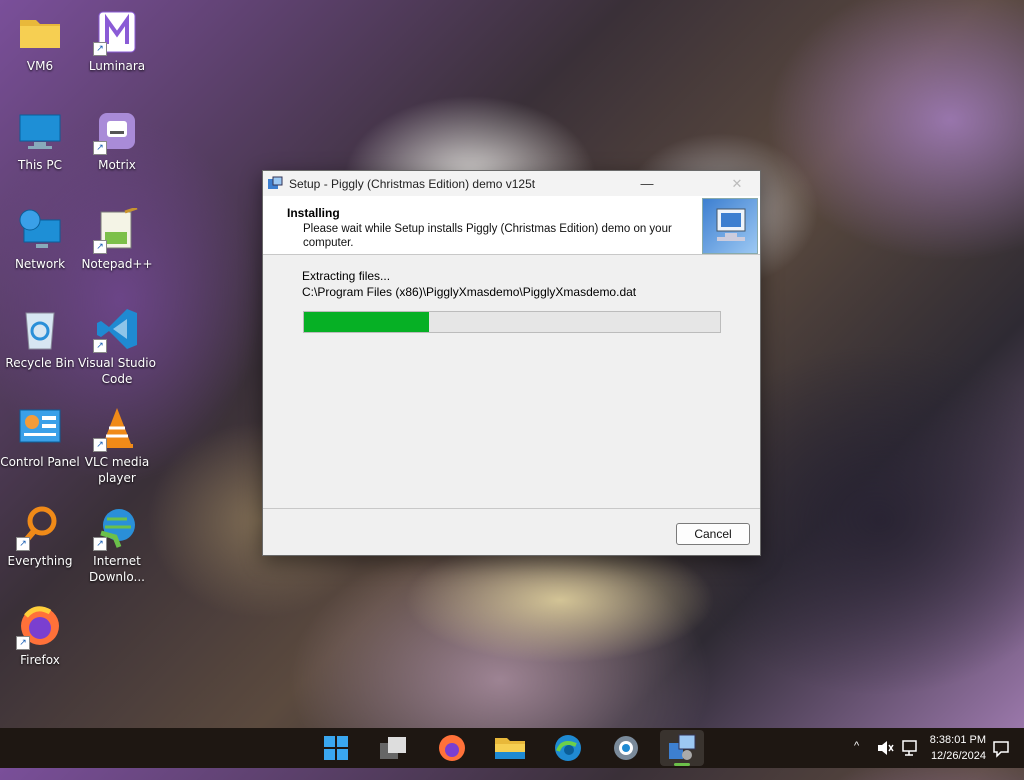  I want to click on desktop-icon-label: Everything, so click(40, 561).